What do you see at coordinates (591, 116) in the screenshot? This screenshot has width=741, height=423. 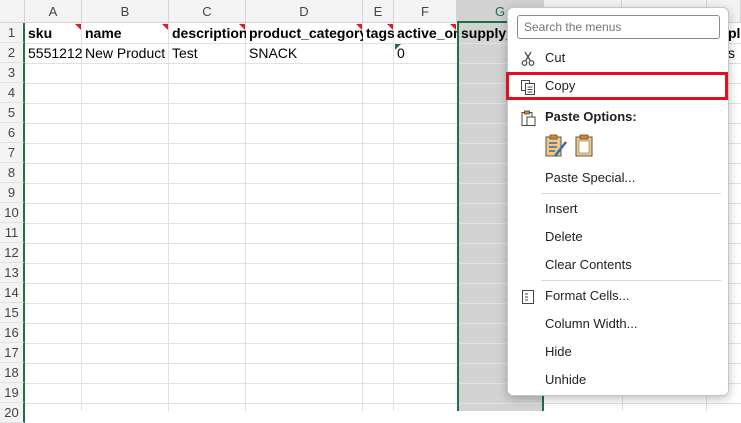 I see `paste-options-label: Paste Options:` at bounding box center [591, 116].